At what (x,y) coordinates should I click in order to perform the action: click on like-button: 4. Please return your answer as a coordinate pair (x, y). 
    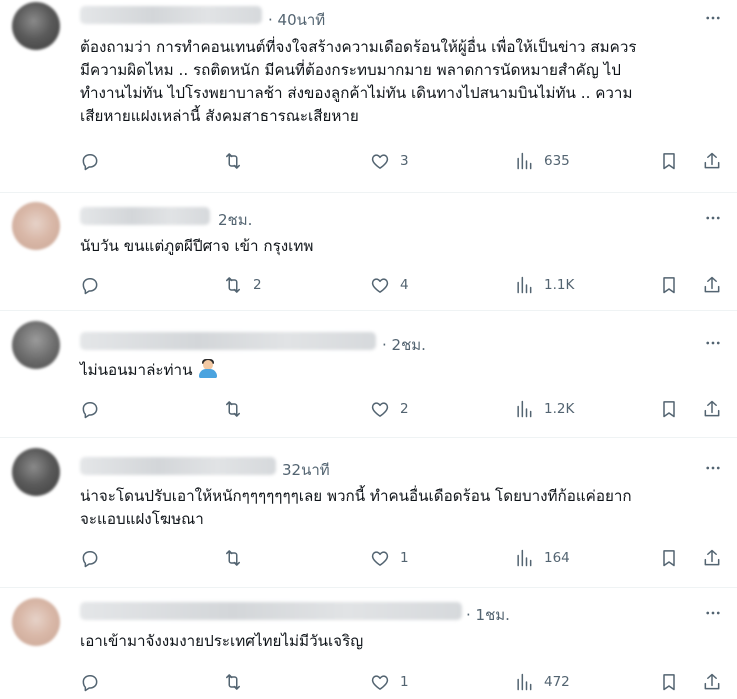
    Looking at the image, I should click on (389, 285).